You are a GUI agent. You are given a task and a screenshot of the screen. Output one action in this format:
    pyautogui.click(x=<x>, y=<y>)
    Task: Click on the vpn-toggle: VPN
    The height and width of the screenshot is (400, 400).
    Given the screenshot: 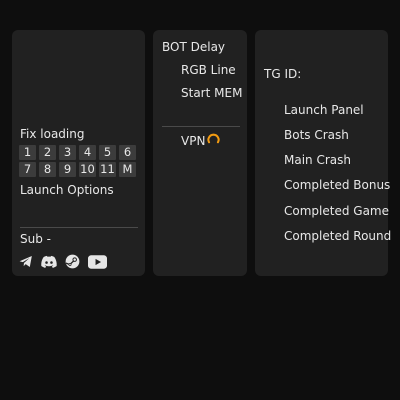 What is the action you would take?
    pyautogui.click(x=200, y=140)
    